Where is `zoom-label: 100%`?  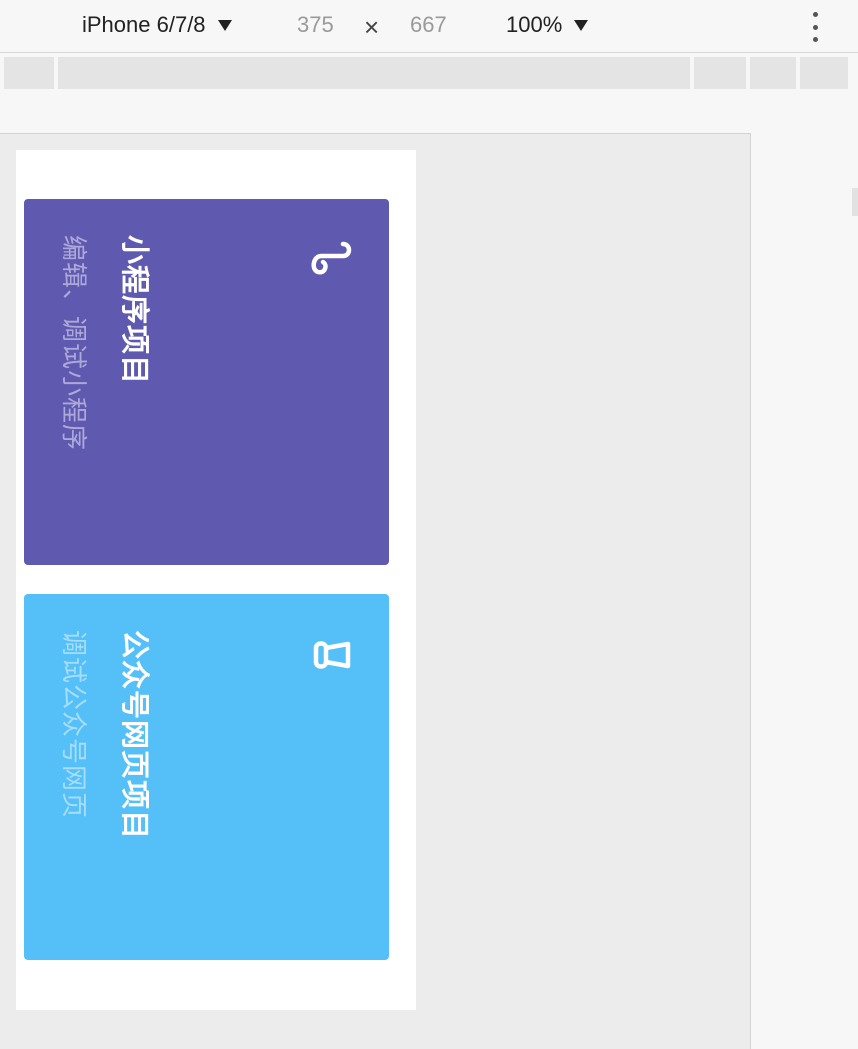 zoom-label: 100% is located at coordinates (534, 24).